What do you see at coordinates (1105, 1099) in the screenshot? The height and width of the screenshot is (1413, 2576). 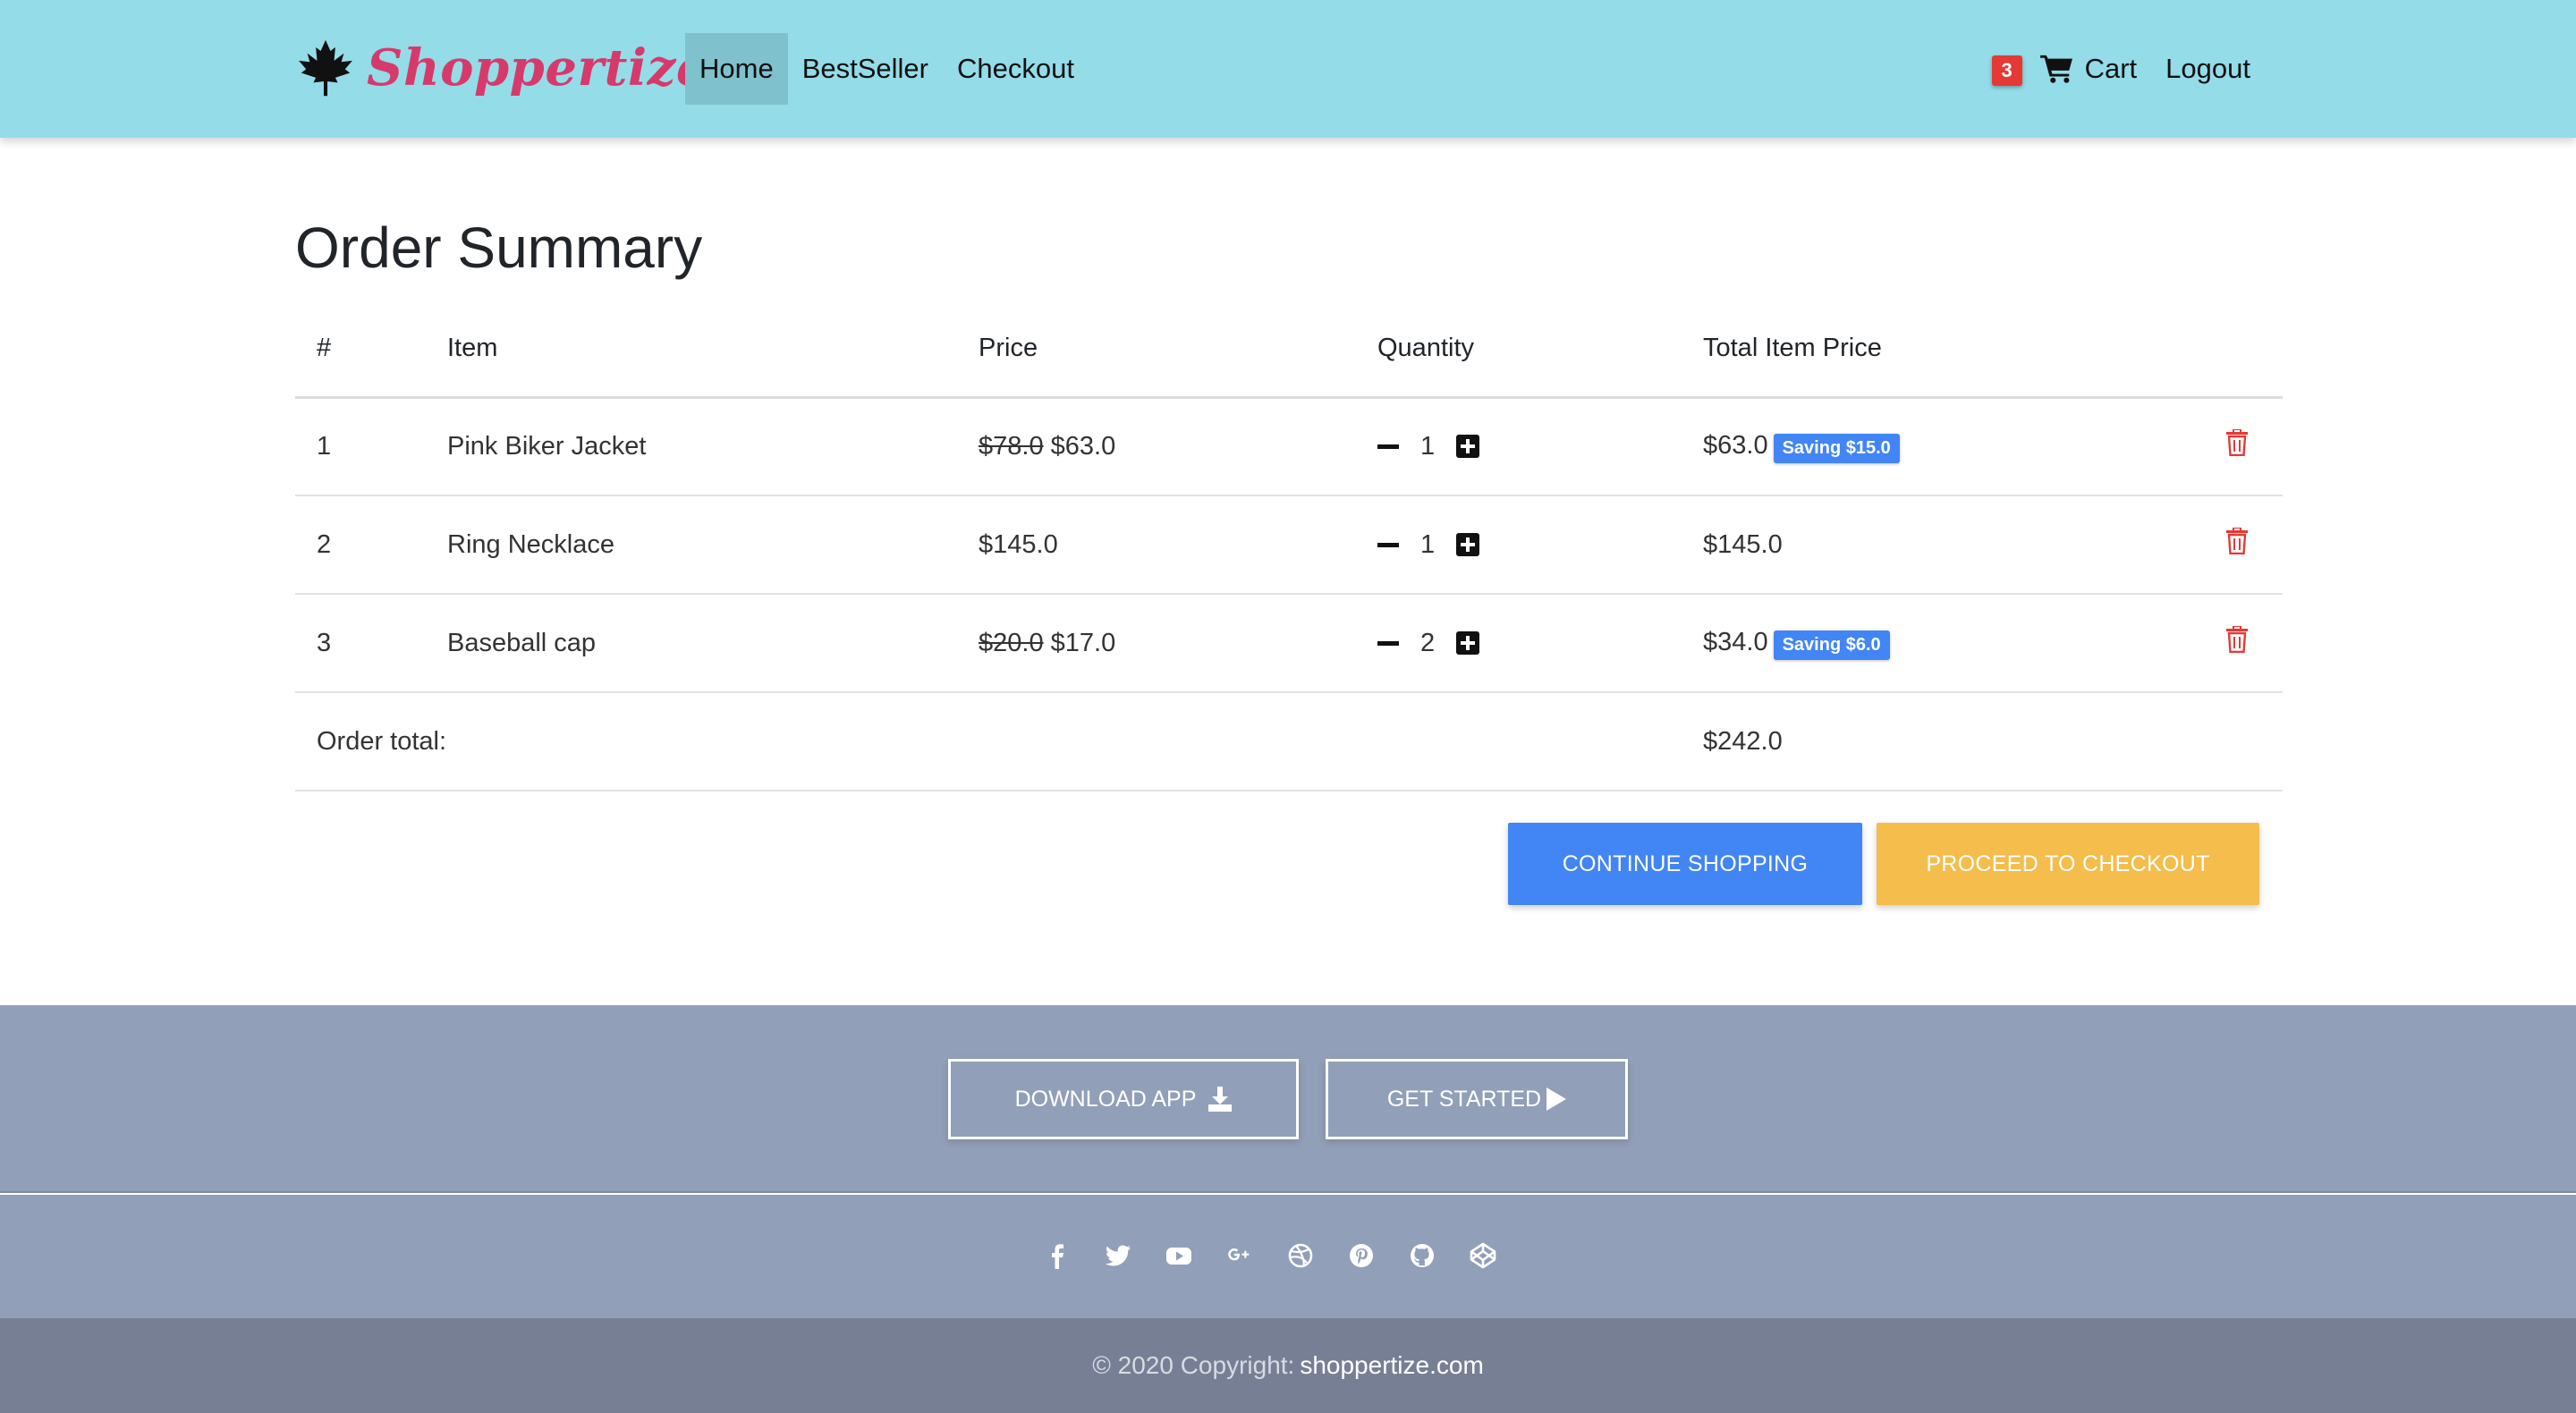 I see `download-app-label: Download app` at bounding box center [1105, 1099].